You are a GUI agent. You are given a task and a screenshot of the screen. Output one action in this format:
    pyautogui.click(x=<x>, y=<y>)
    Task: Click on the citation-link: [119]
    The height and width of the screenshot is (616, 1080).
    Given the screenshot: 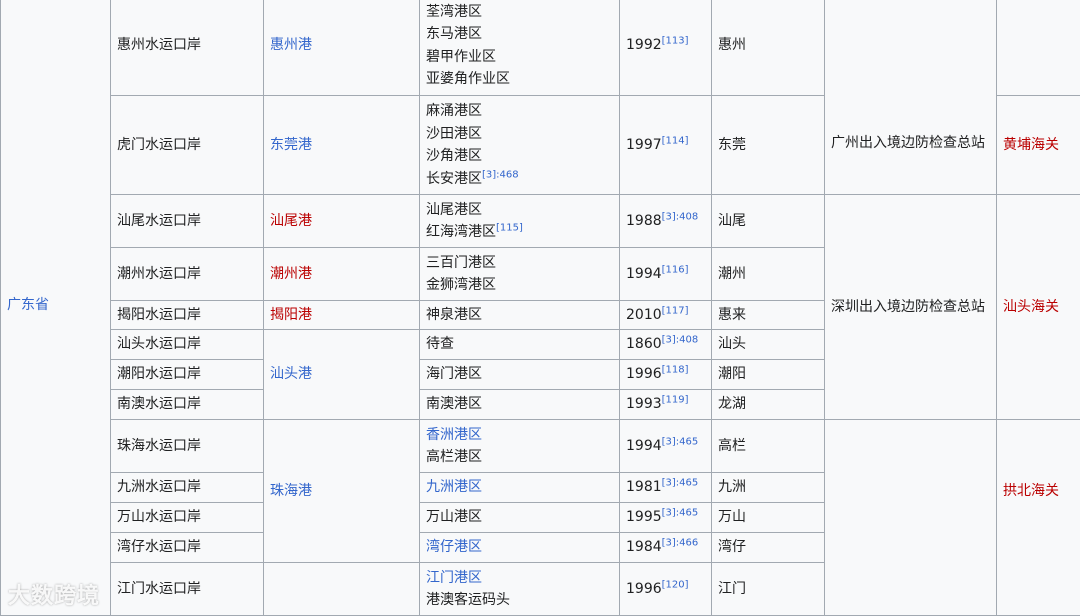 What is the action you would take?
    pyautogui.click(x=675, y=400)
    